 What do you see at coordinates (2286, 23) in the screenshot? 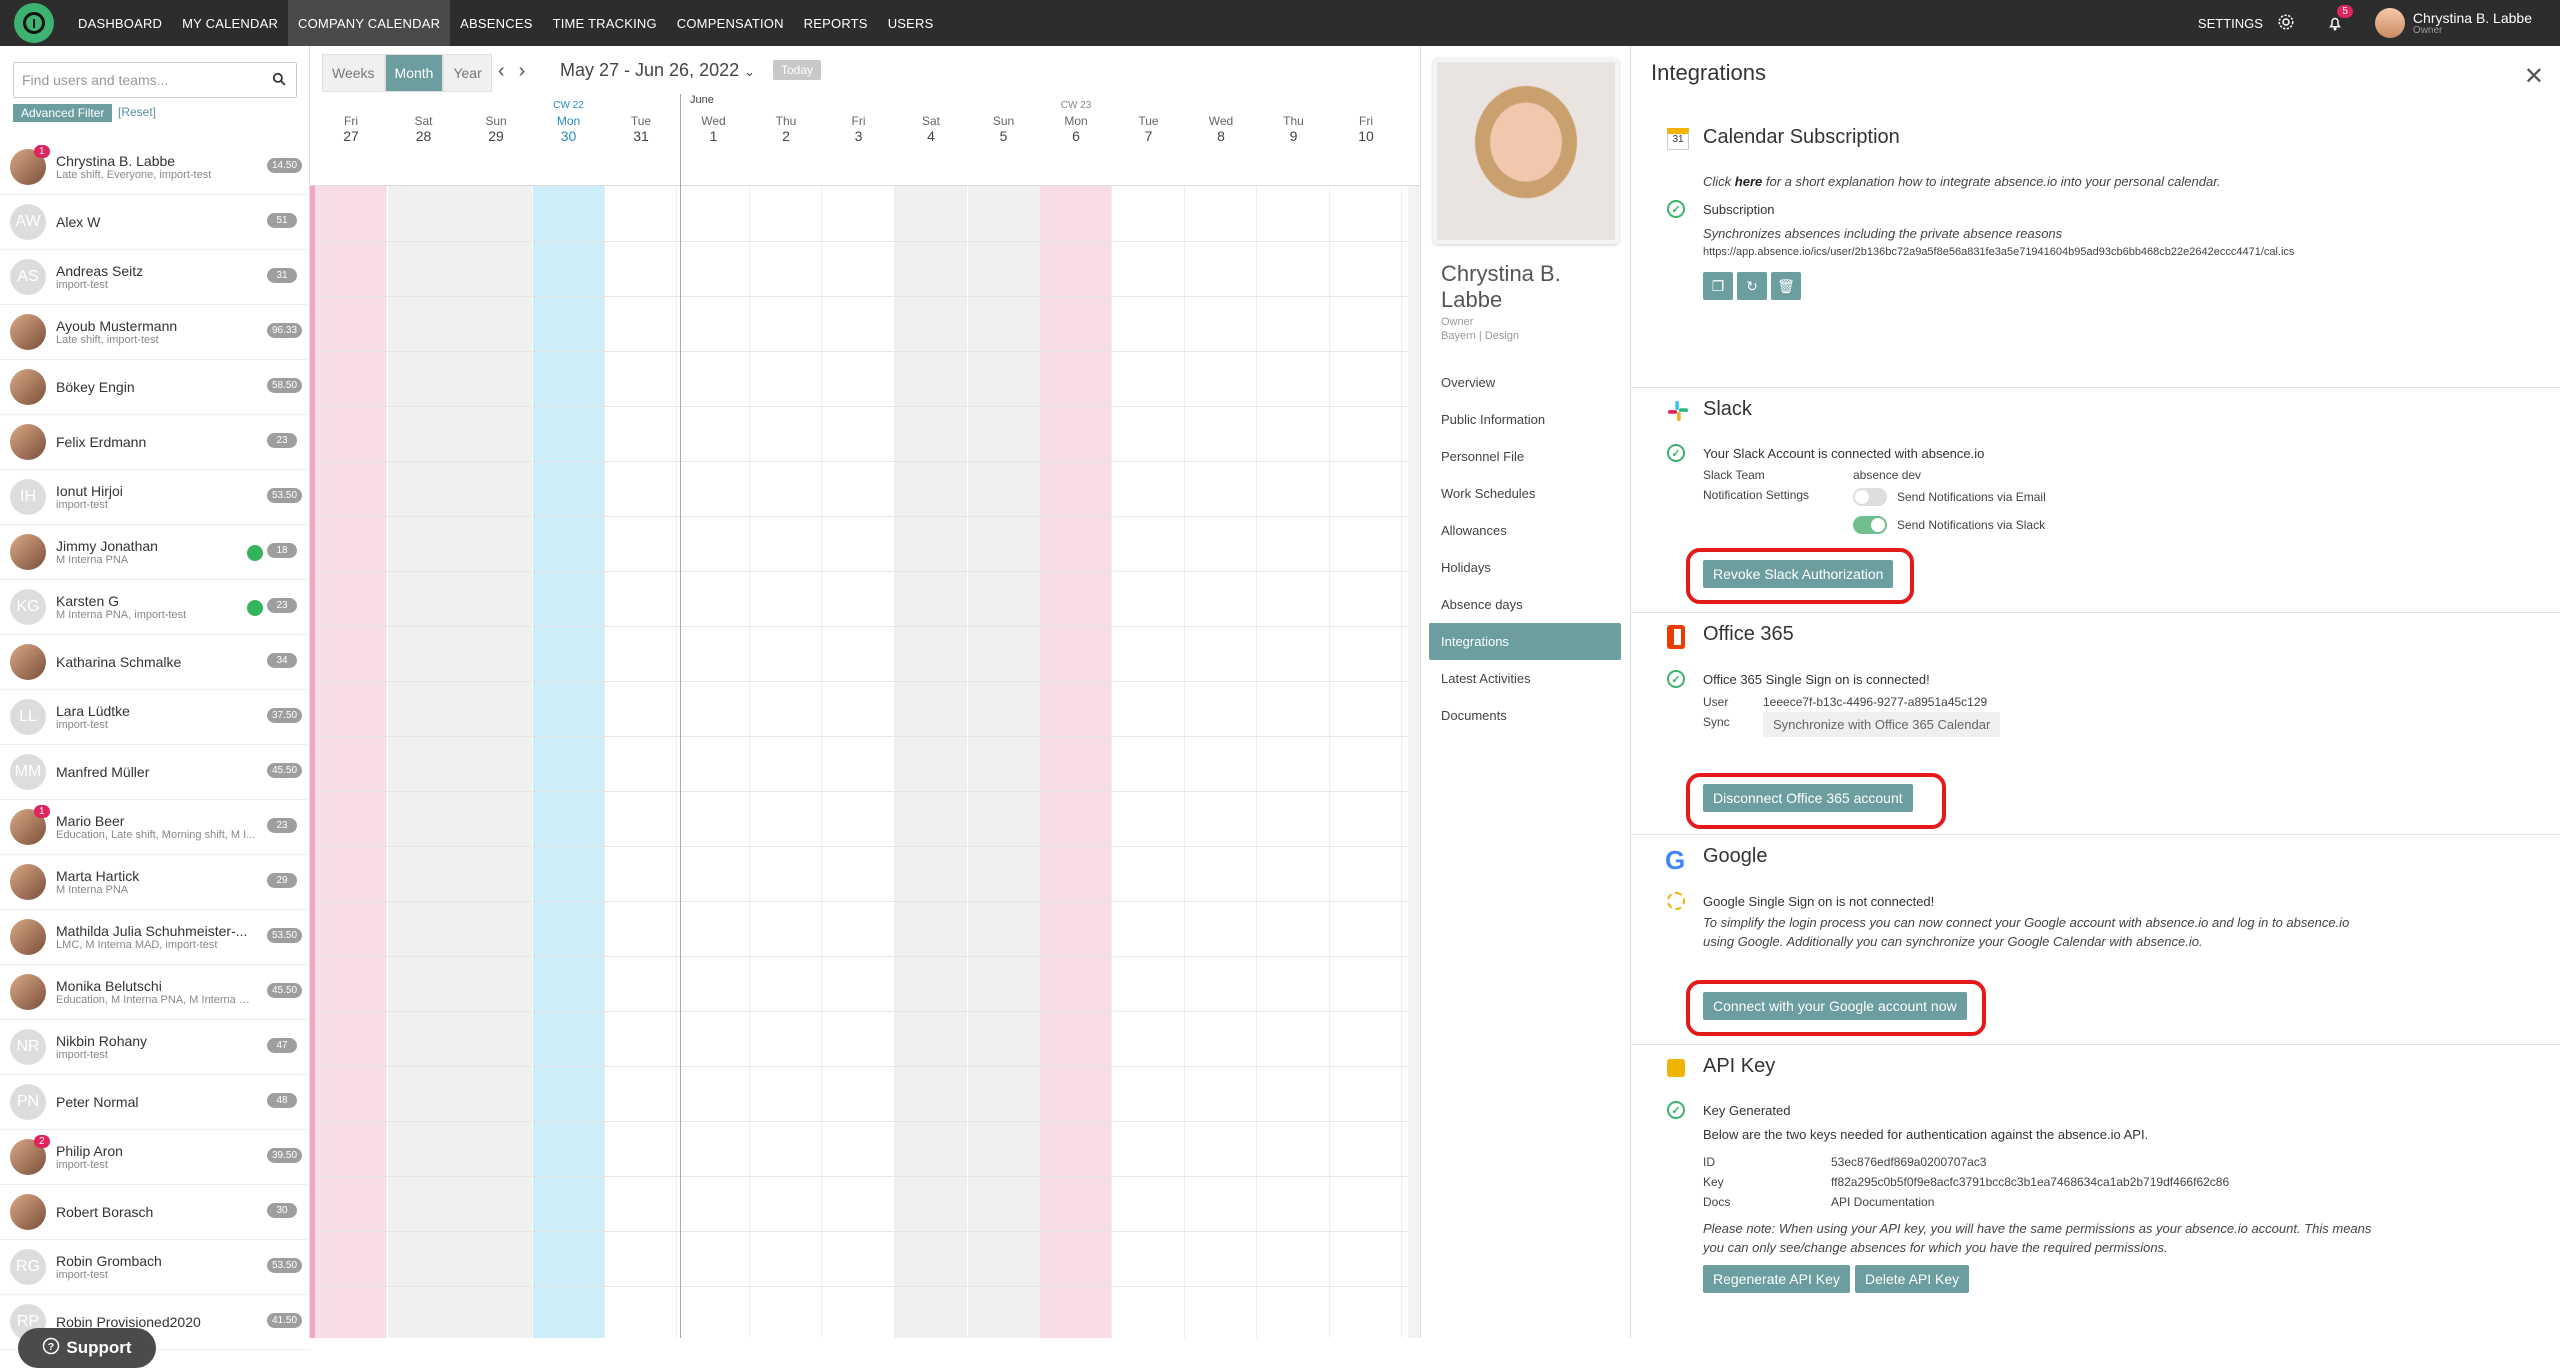
I see `gear-icon` at bounding box center [2286, 23].